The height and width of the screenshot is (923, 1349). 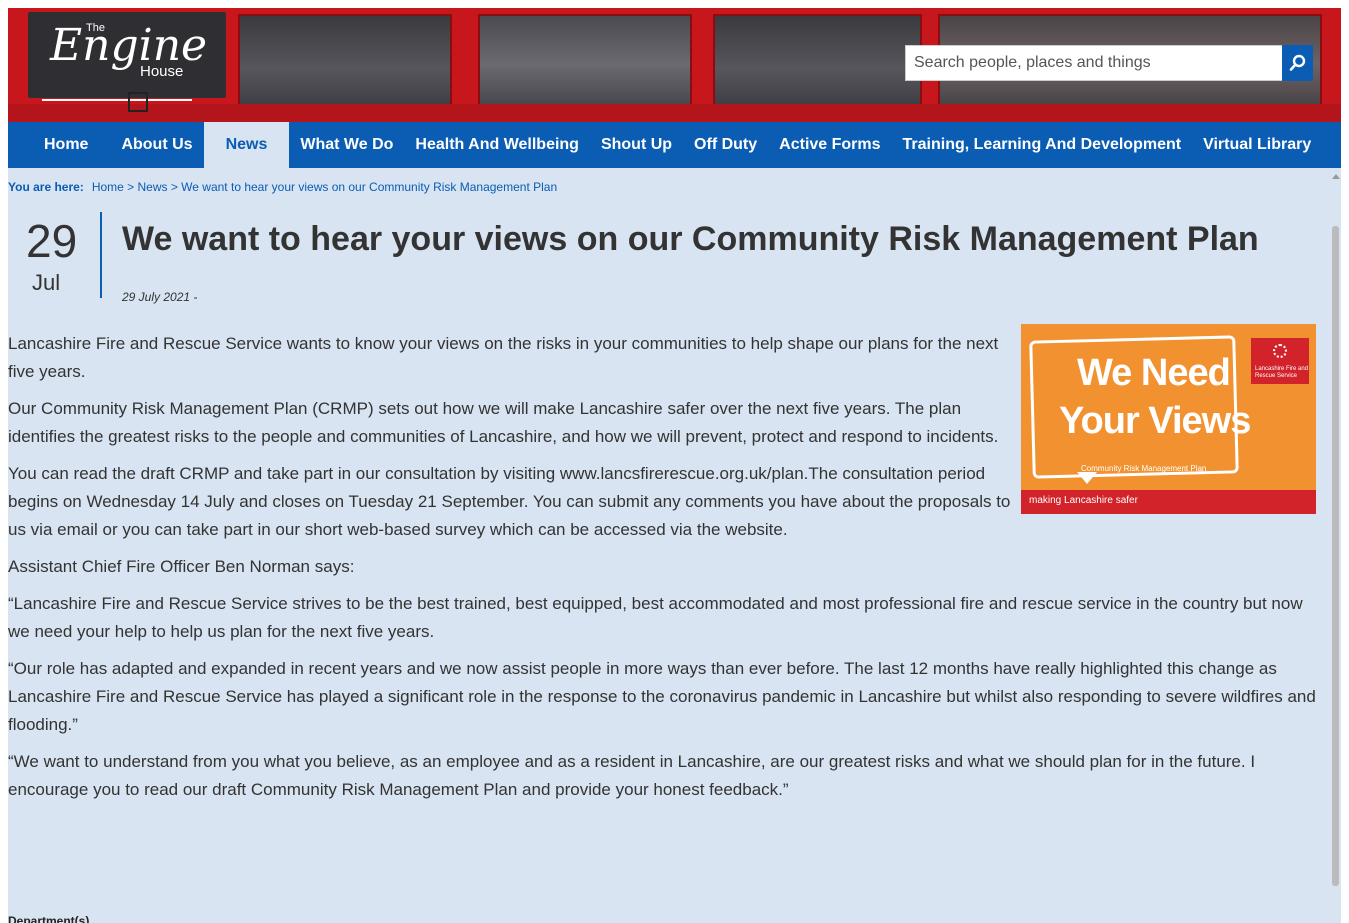 I want to click on article-month: Jul, so click(x=46, y=282).